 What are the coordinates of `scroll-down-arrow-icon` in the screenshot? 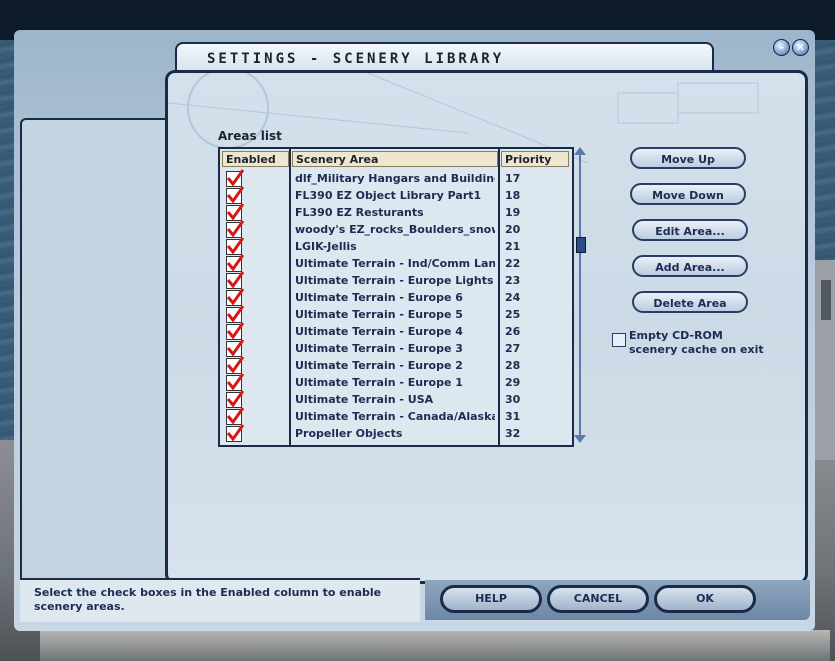 It's located at (580, 439).